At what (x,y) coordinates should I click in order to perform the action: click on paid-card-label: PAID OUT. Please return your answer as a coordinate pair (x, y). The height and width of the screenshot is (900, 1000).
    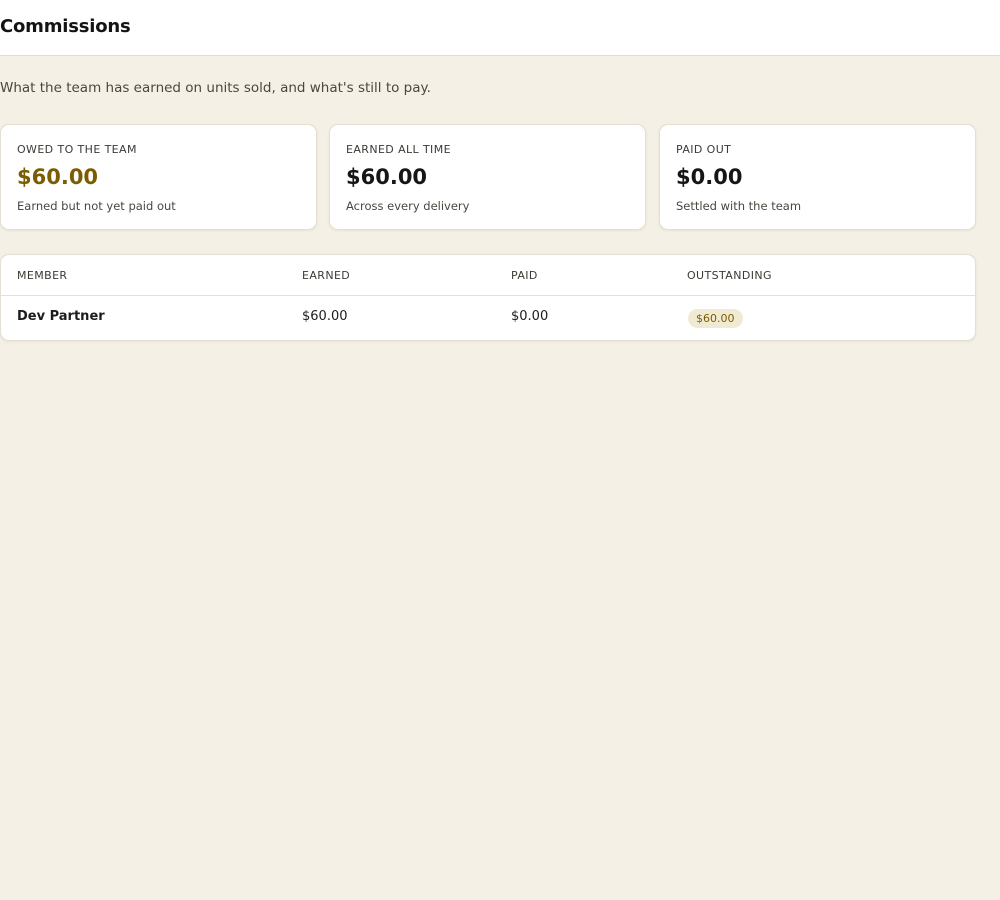
    Looking at the image, I should click on (704, 149).